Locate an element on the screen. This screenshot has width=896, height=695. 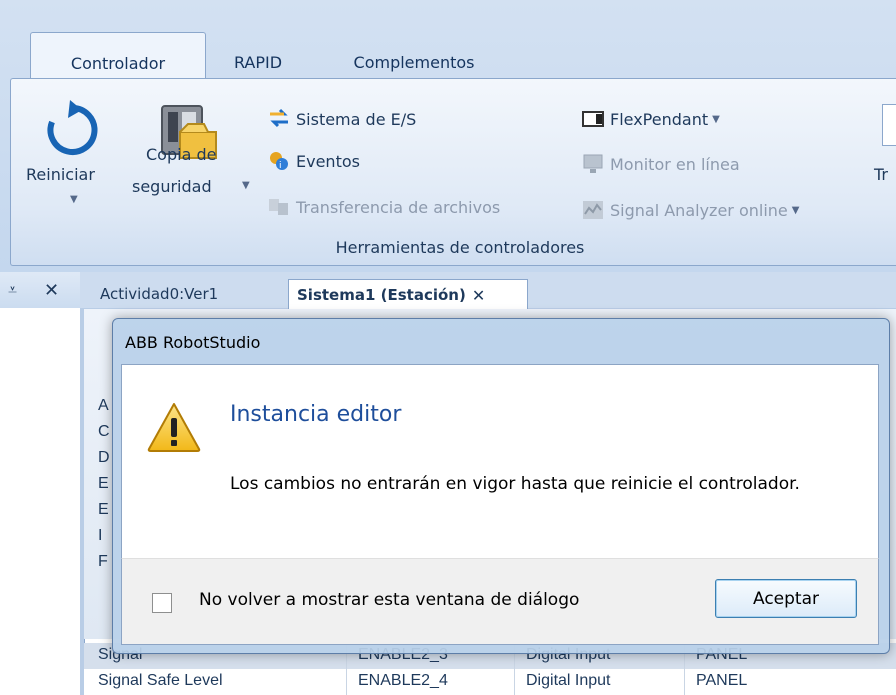
file-transfer-icon is located at coordinates (279, 207).